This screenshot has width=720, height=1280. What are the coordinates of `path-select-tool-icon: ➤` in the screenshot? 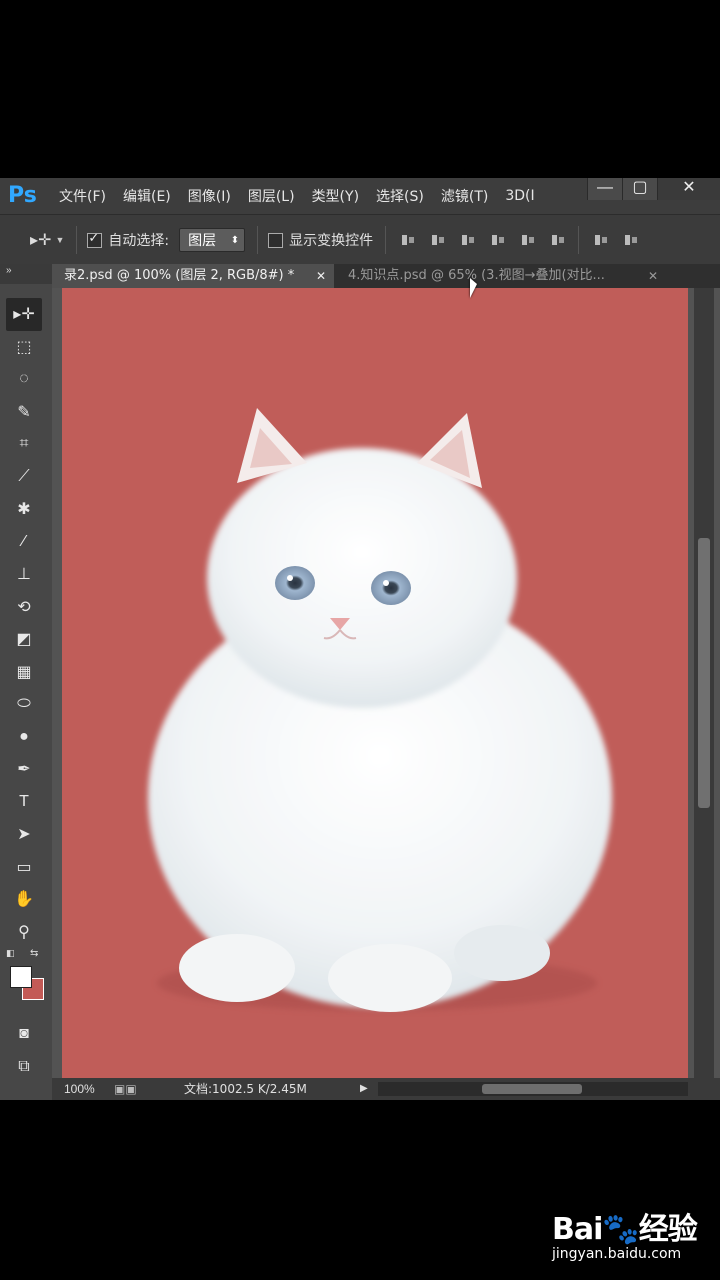 It's located at (24, 834).